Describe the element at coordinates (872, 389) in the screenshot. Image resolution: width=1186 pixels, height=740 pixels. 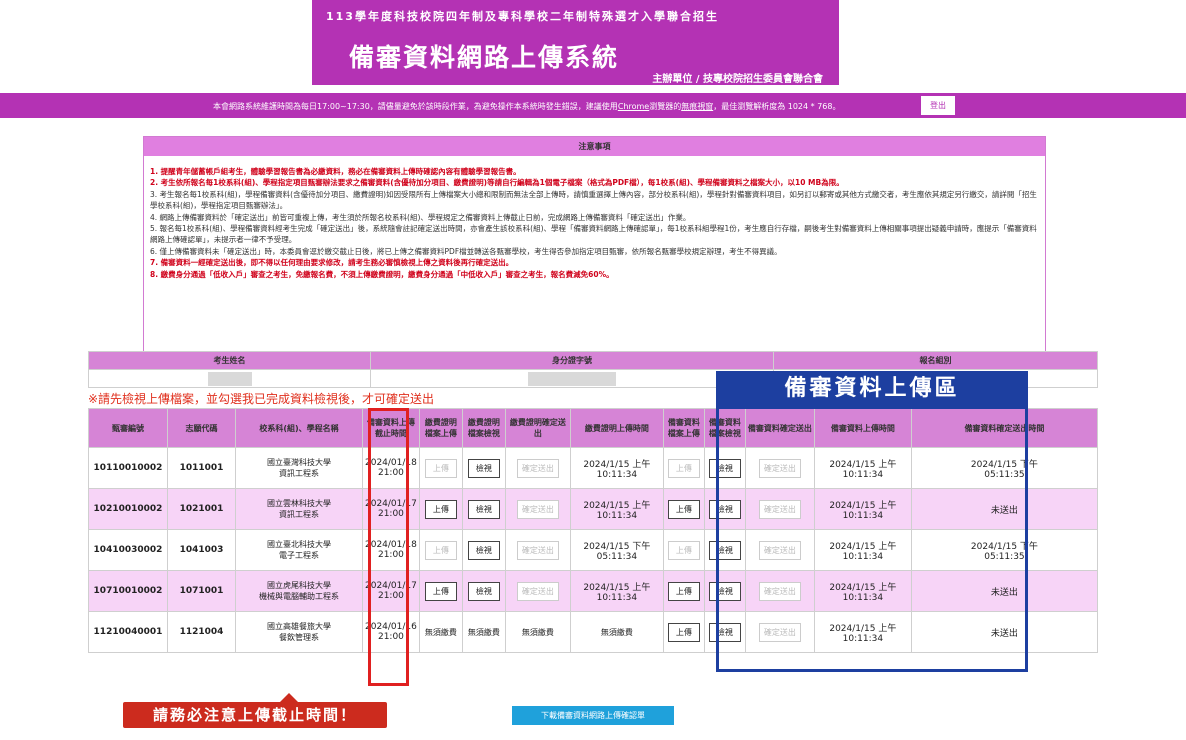
I see `upload-zone-label: 備審資料上傳區` at that location.